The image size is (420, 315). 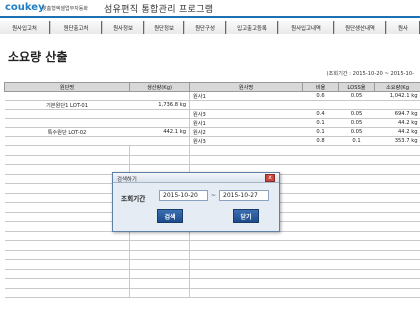 I want to click on table-row: 기본원단1 LOT-01 1,736.8 kg, so click(x=212, y=105).